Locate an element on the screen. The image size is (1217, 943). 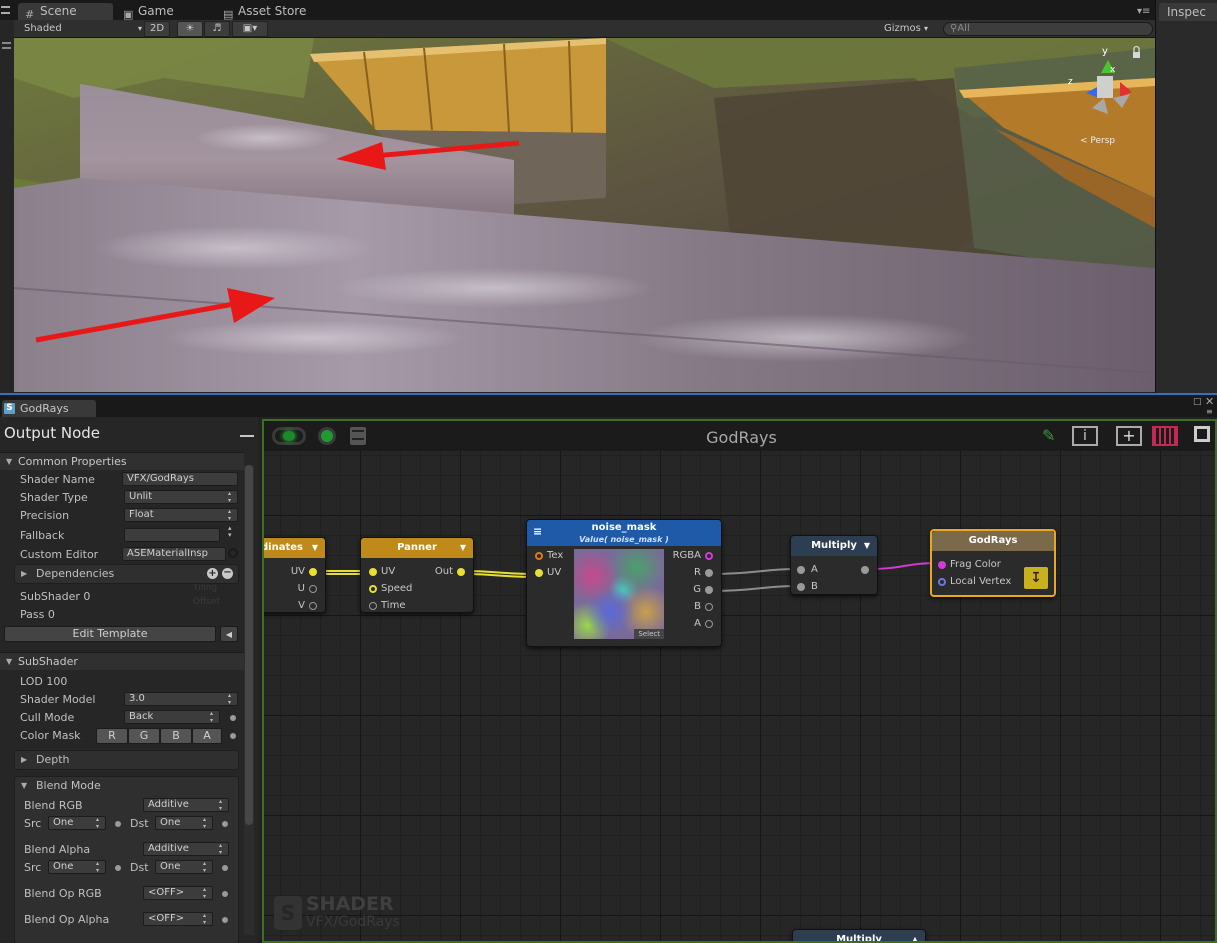
save-shader-icon: ↧ is located at coordinates (1036, 578).